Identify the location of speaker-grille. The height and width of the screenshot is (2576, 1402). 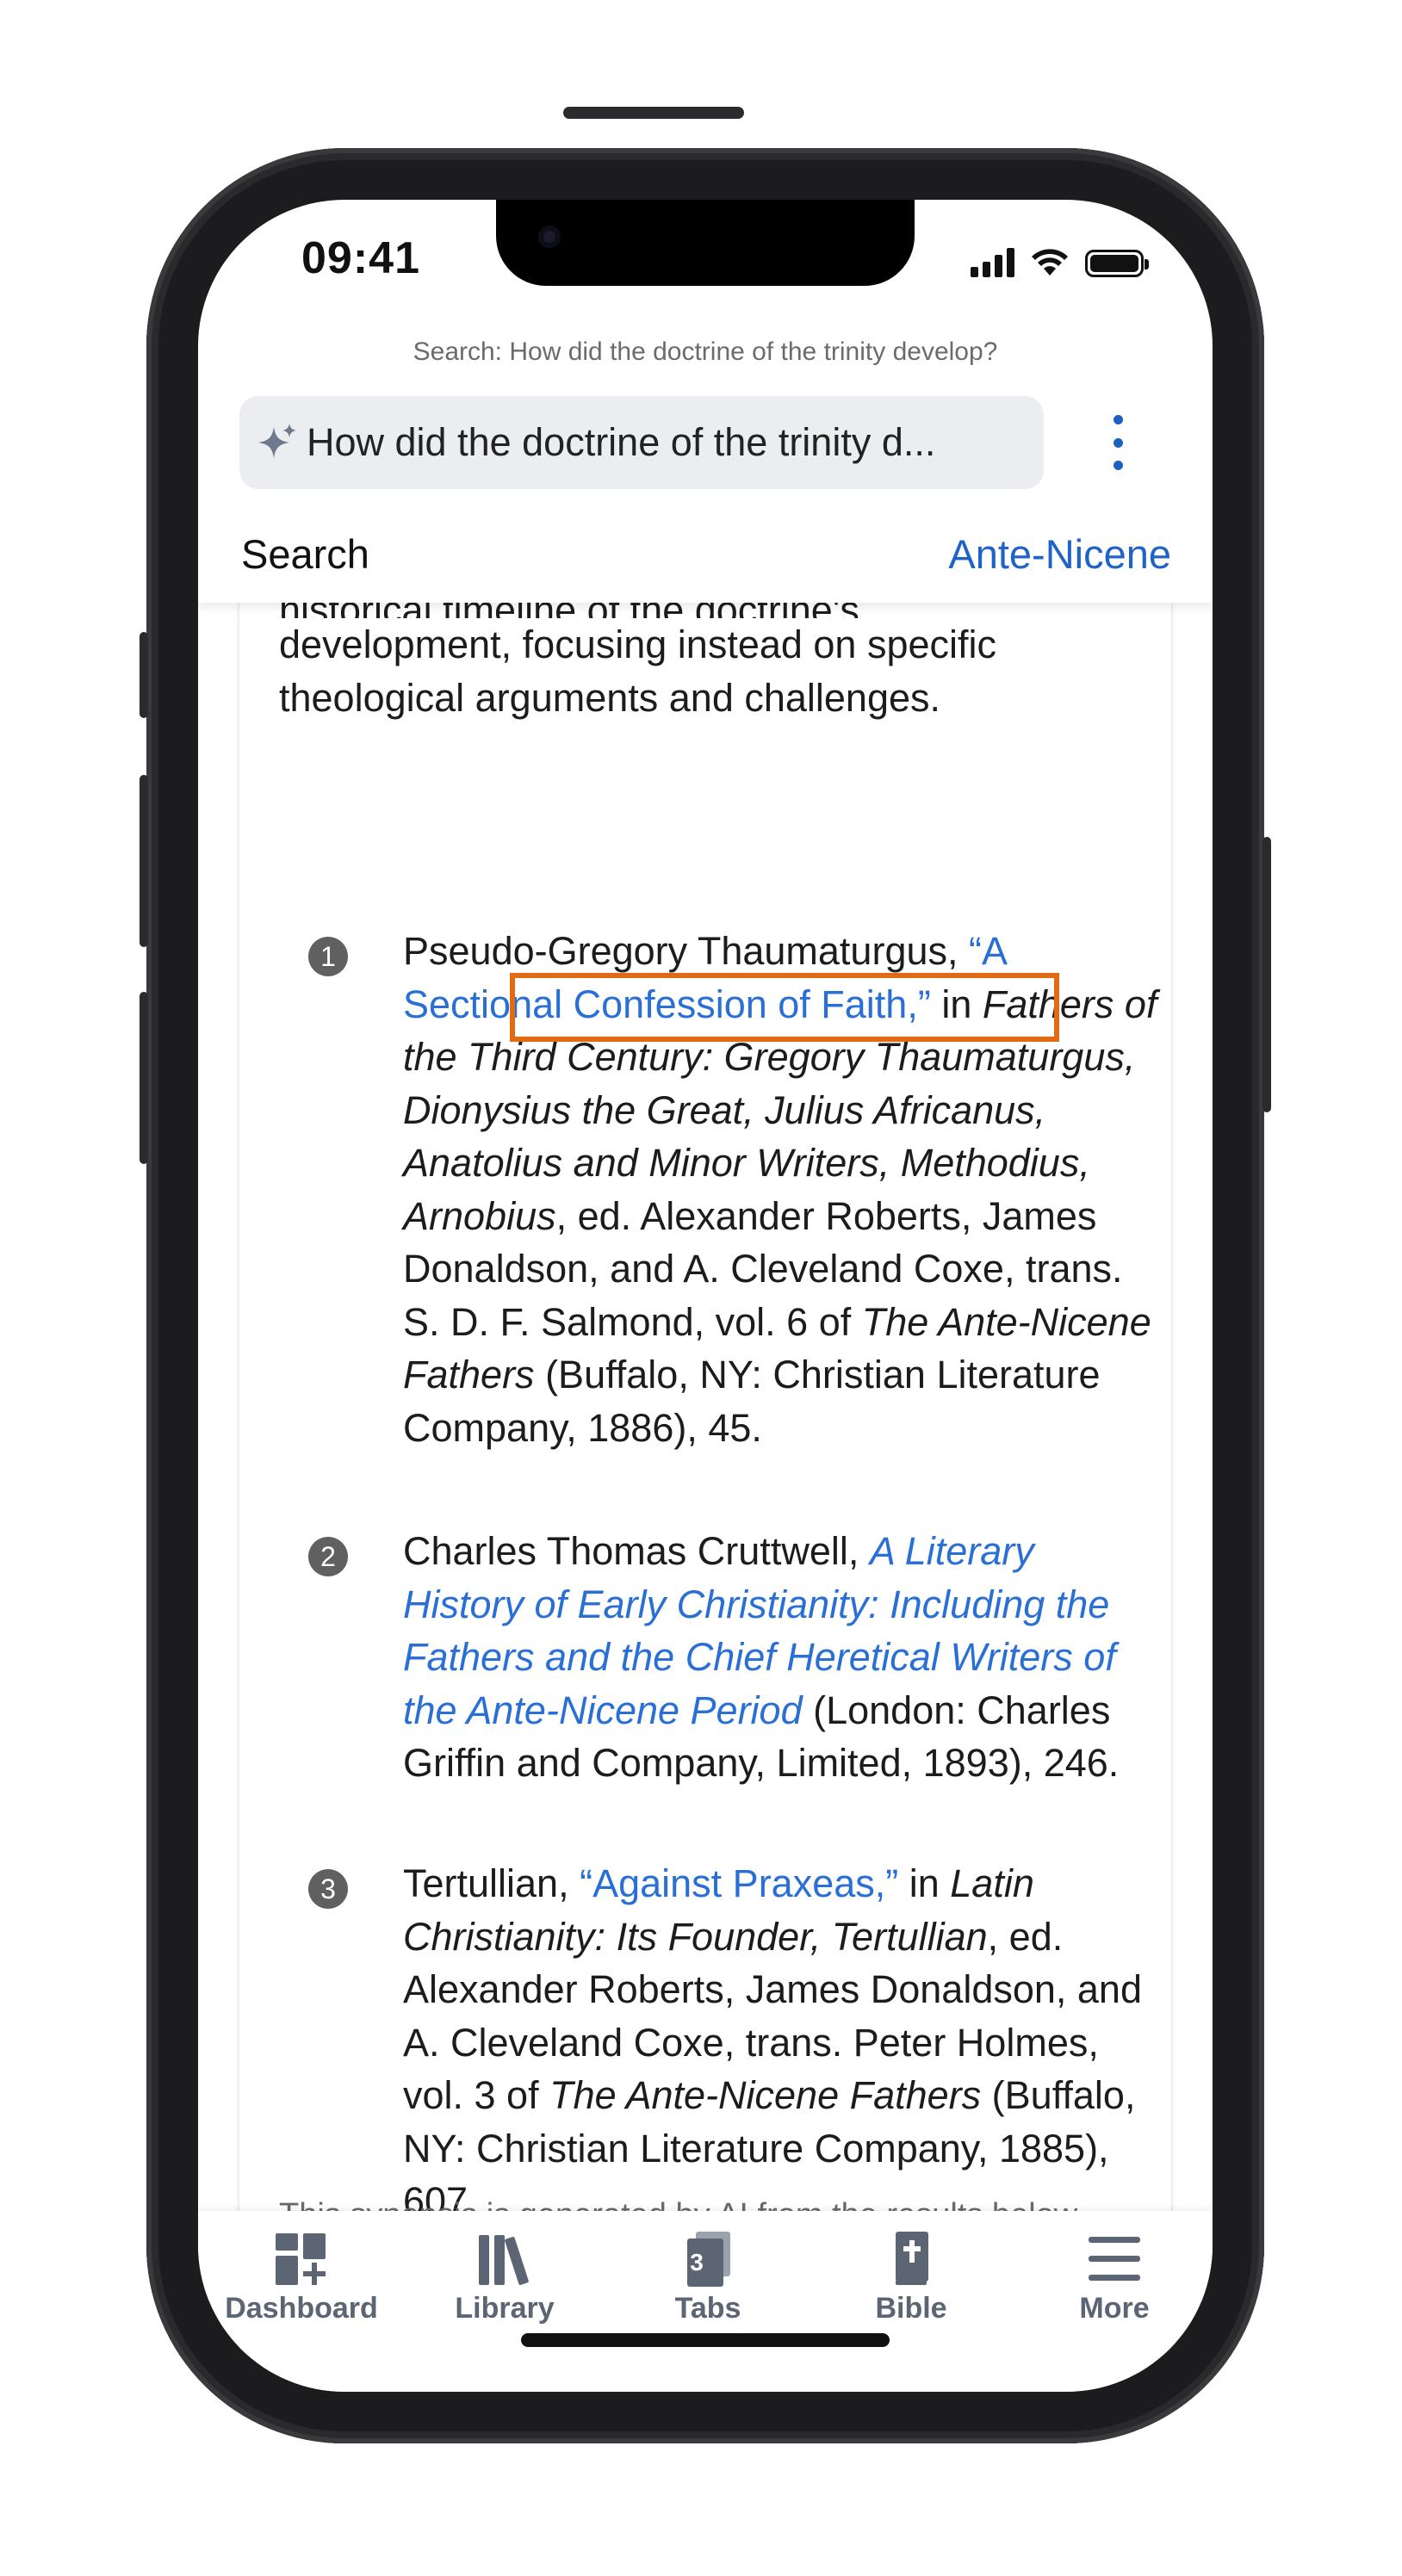
(653, 113).